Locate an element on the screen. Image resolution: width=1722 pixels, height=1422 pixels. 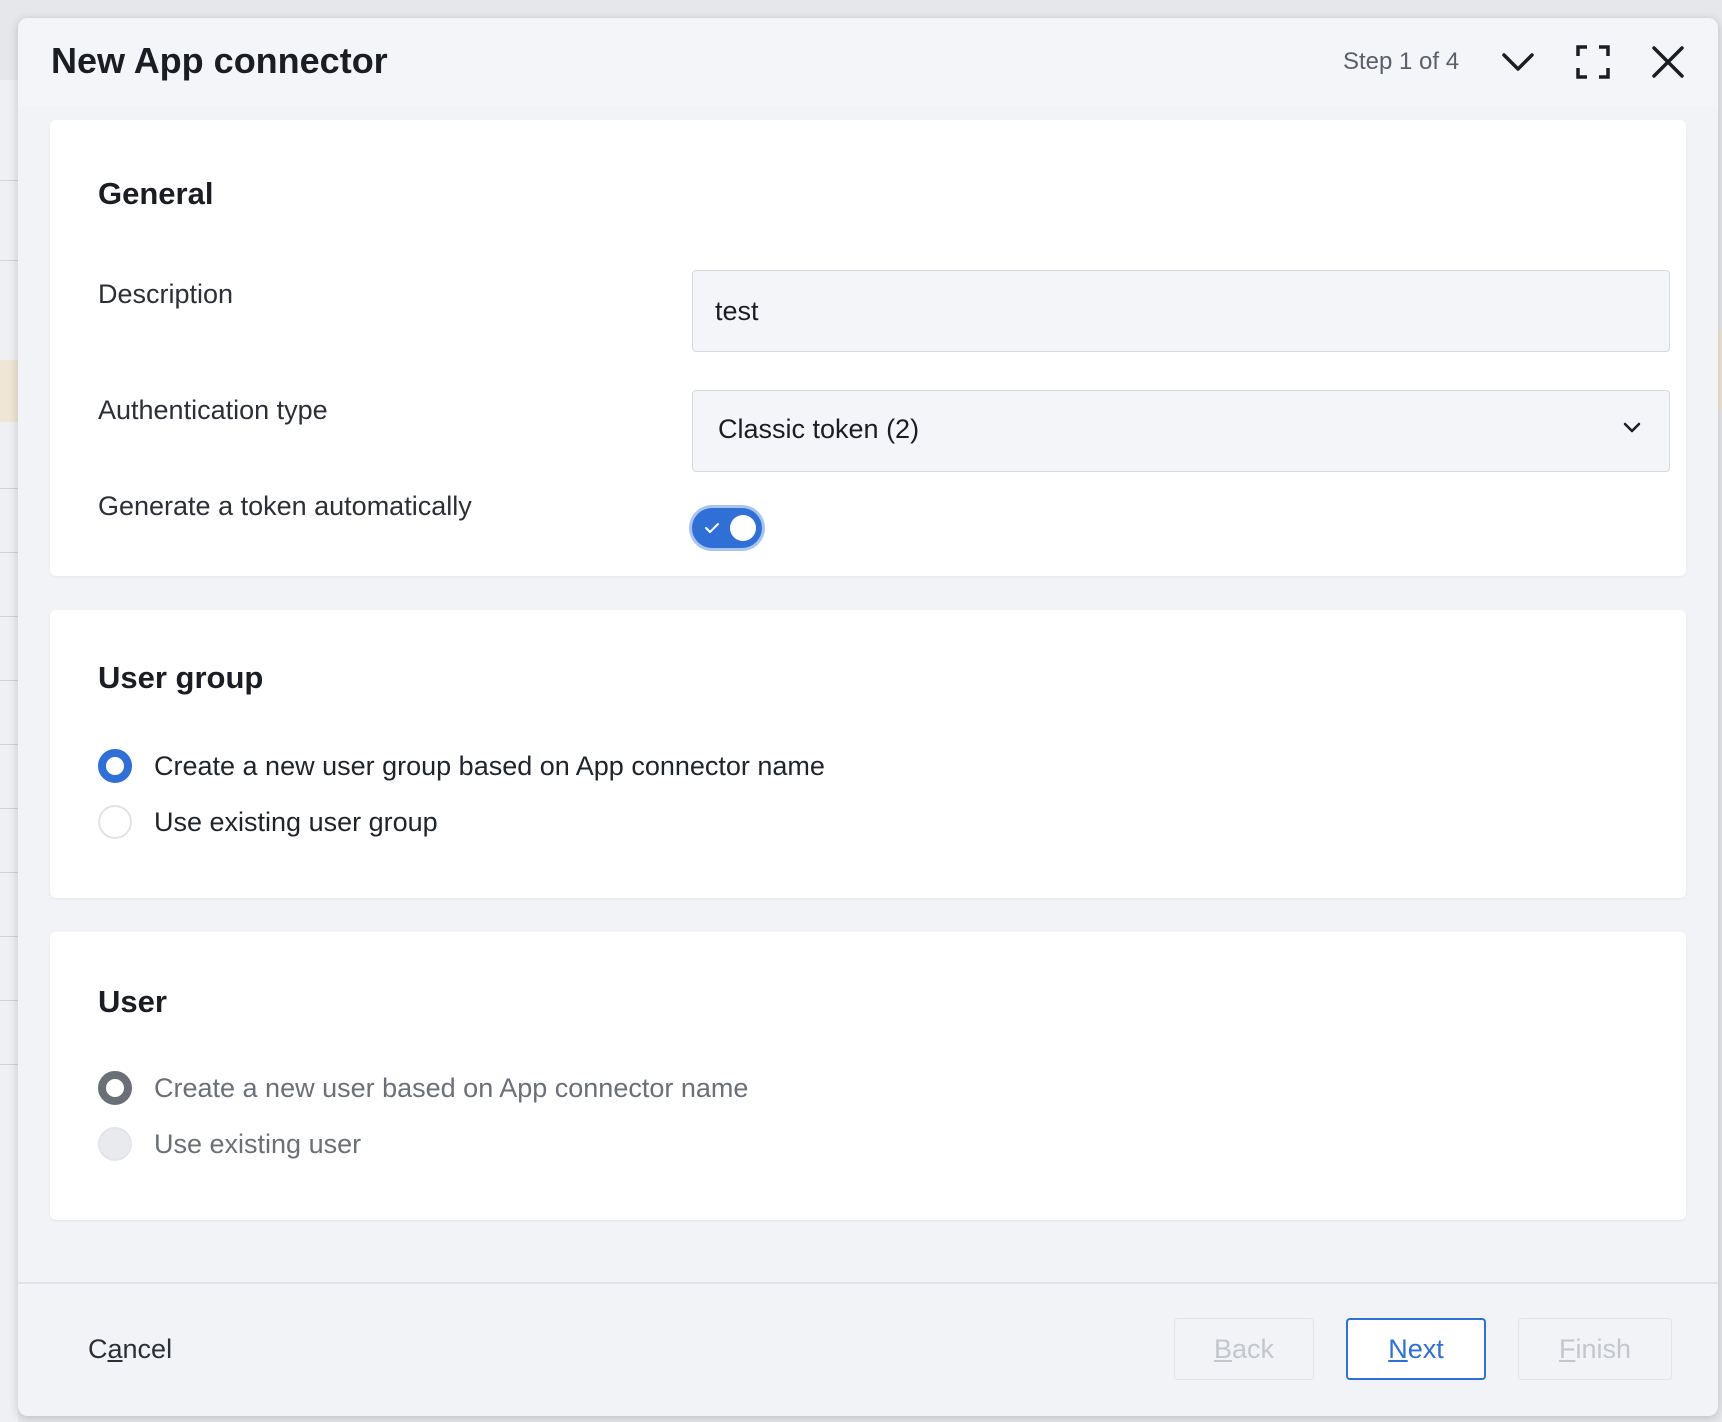
finish-label-part: inish is located at coordinates (1603, 1348).